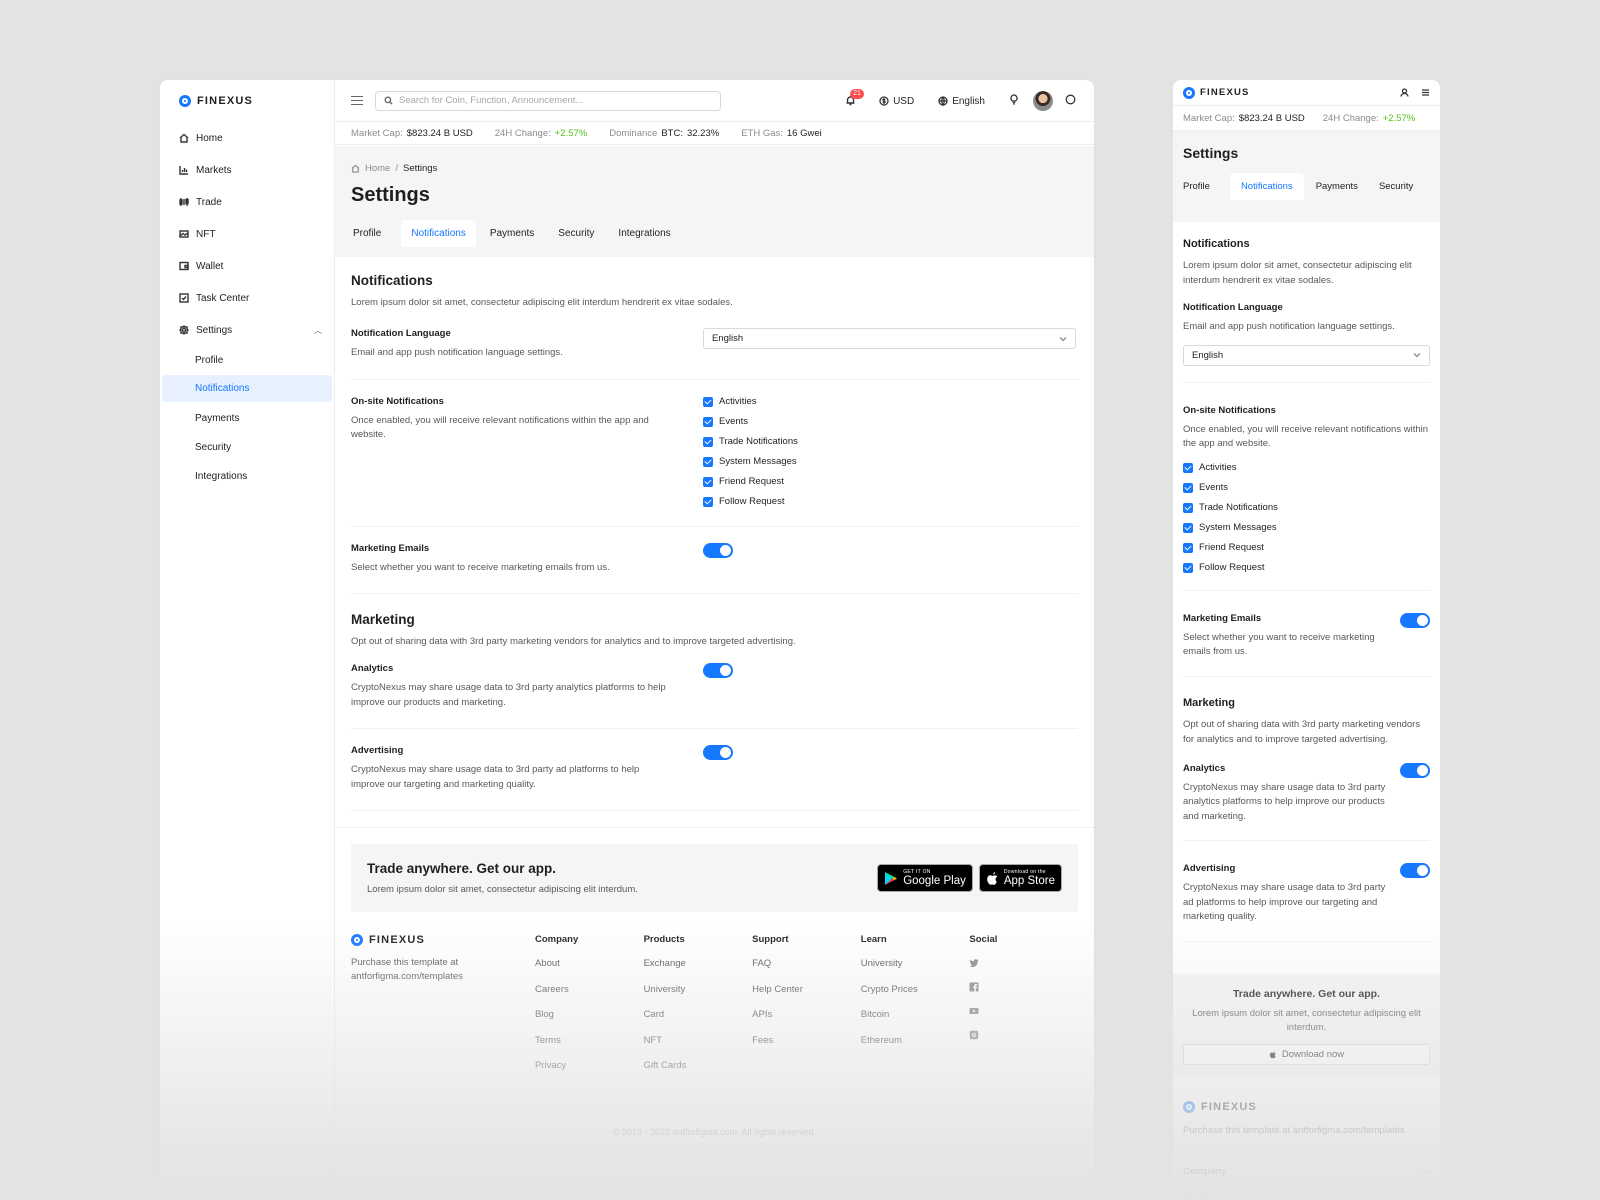 Image resolution: width=1600 pixels, height=1200 pixels. What do you see at coordinates (589, 1022) in the screenshot?
I see `footer-link: Blog` at bounding box center [589, 1022].